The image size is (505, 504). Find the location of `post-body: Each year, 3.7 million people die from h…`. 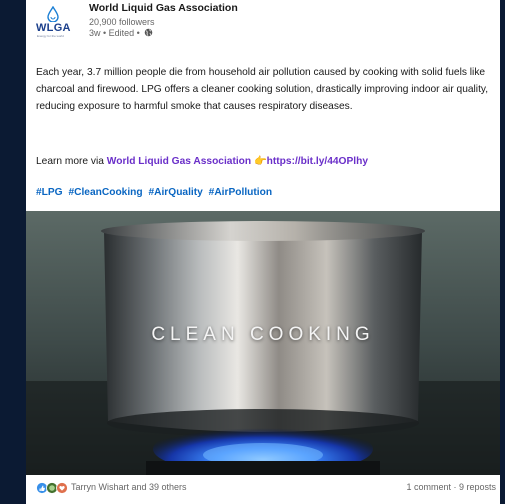

post-body: Each year, 3.7 million people die from h… is located at coordinates (264, 89).